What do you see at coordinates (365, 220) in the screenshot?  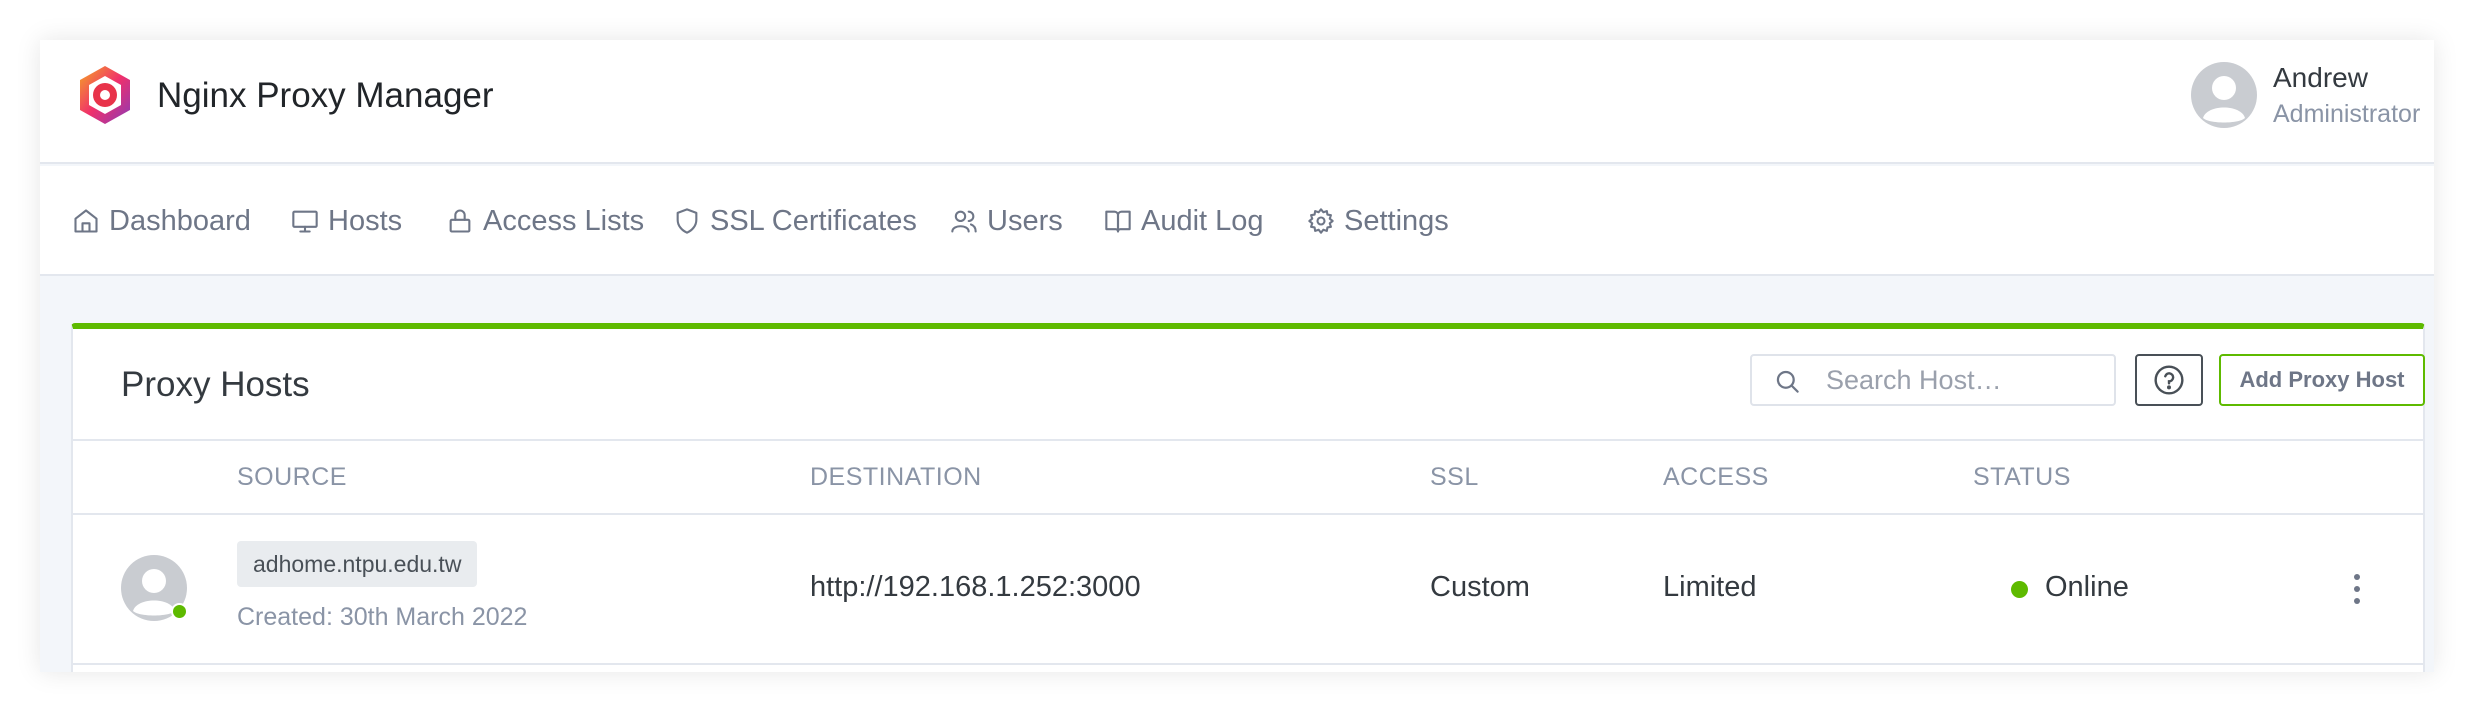 I see `nav-label: Hosts` at bounding box center [365, 220].